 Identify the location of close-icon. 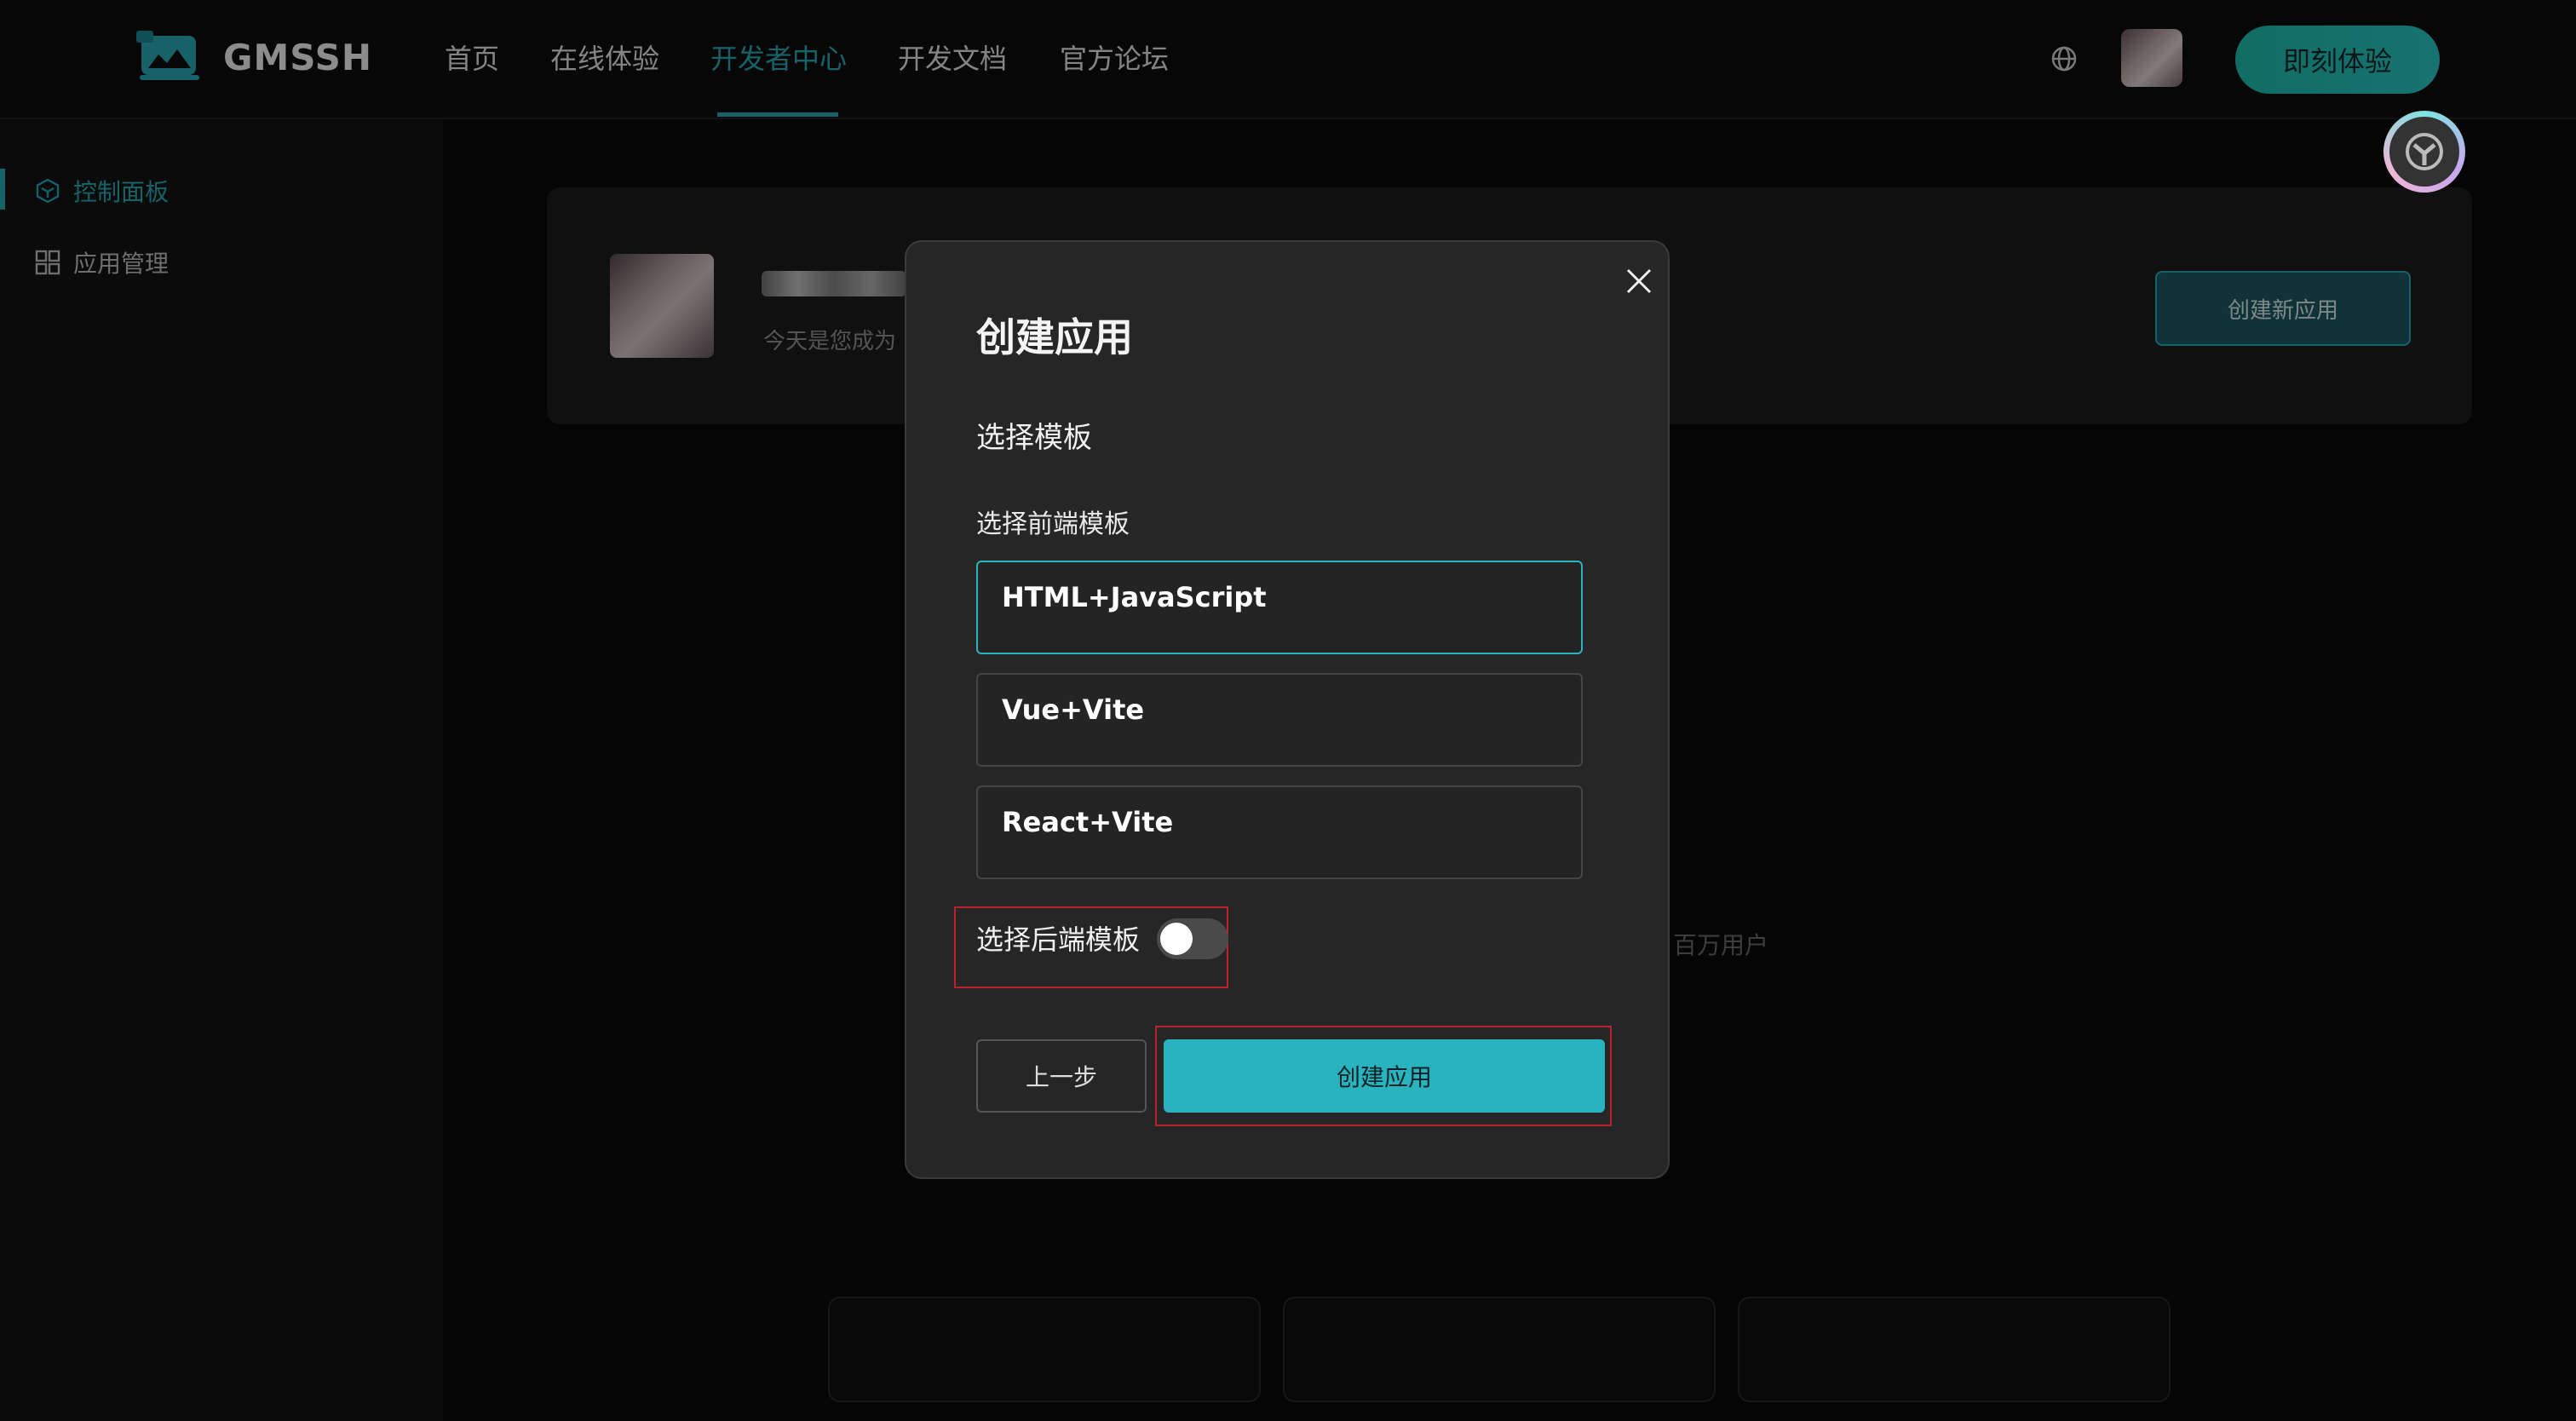
(1639, 281).